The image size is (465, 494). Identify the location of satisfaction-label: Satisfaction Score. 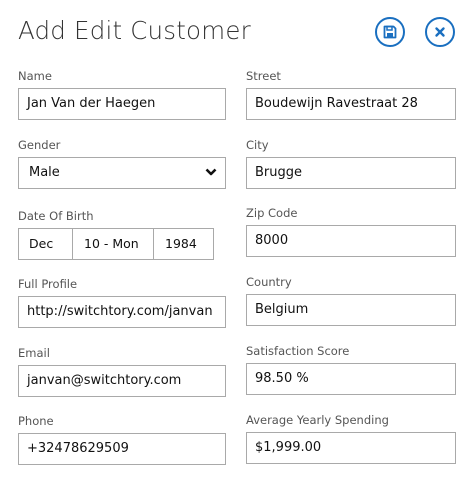
(298, 351).